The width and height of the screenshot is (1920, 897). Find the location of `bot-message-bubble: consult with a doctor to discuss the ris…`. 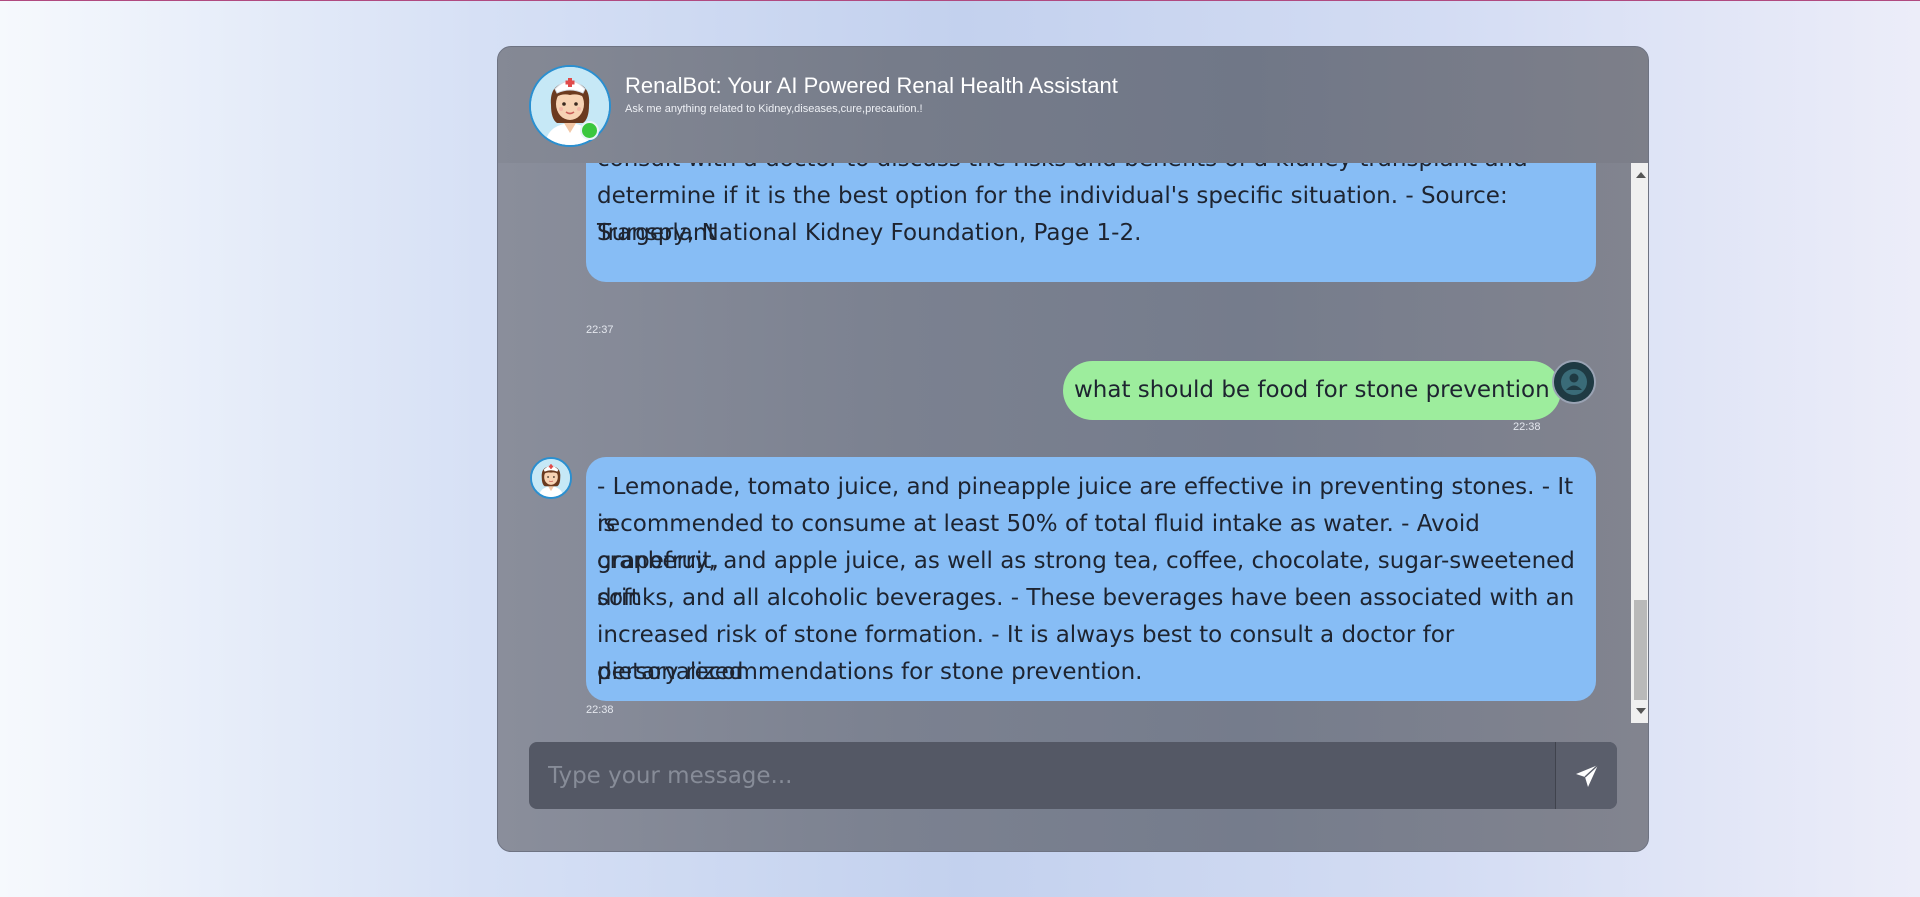

bot-message-bubble: consult with a doctor to discuss the ris… is located at coordinates (1091, 222).